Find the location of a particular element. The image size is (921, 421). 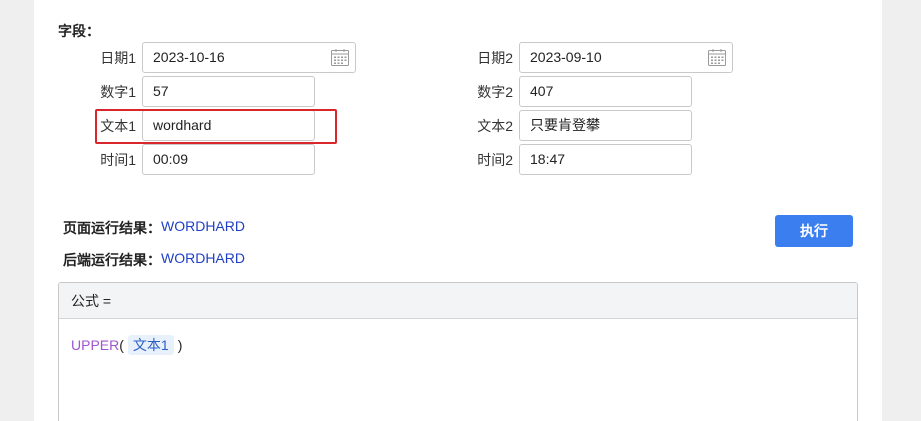

formula-function-name: UPPER is located at coordinates (95, 345).